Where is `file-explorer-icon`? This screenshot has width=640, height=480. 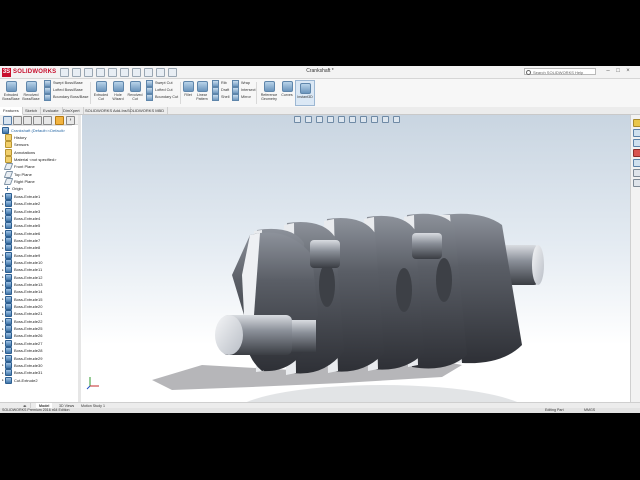 file-explorer-icon is located at coordinates (636, 143).